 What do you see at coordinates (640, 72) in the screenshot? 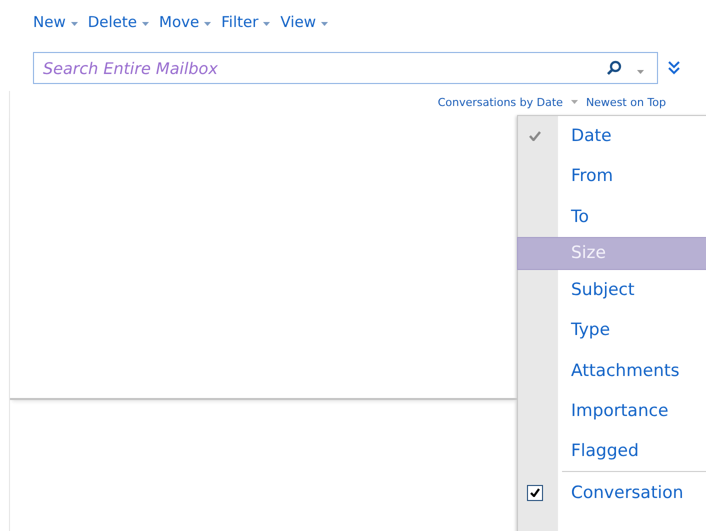
I see `dropdown-caret-icon` at bounding box center [640, 72].